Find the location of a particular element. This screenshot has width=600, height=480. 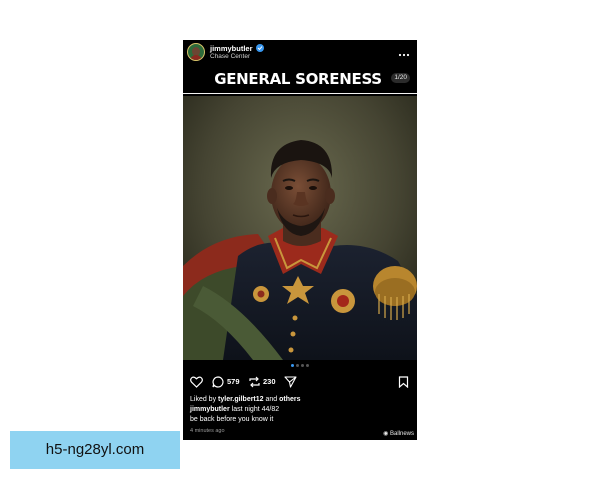

post-title: GENERAL SORENESS is located at coordinates (298, 79).